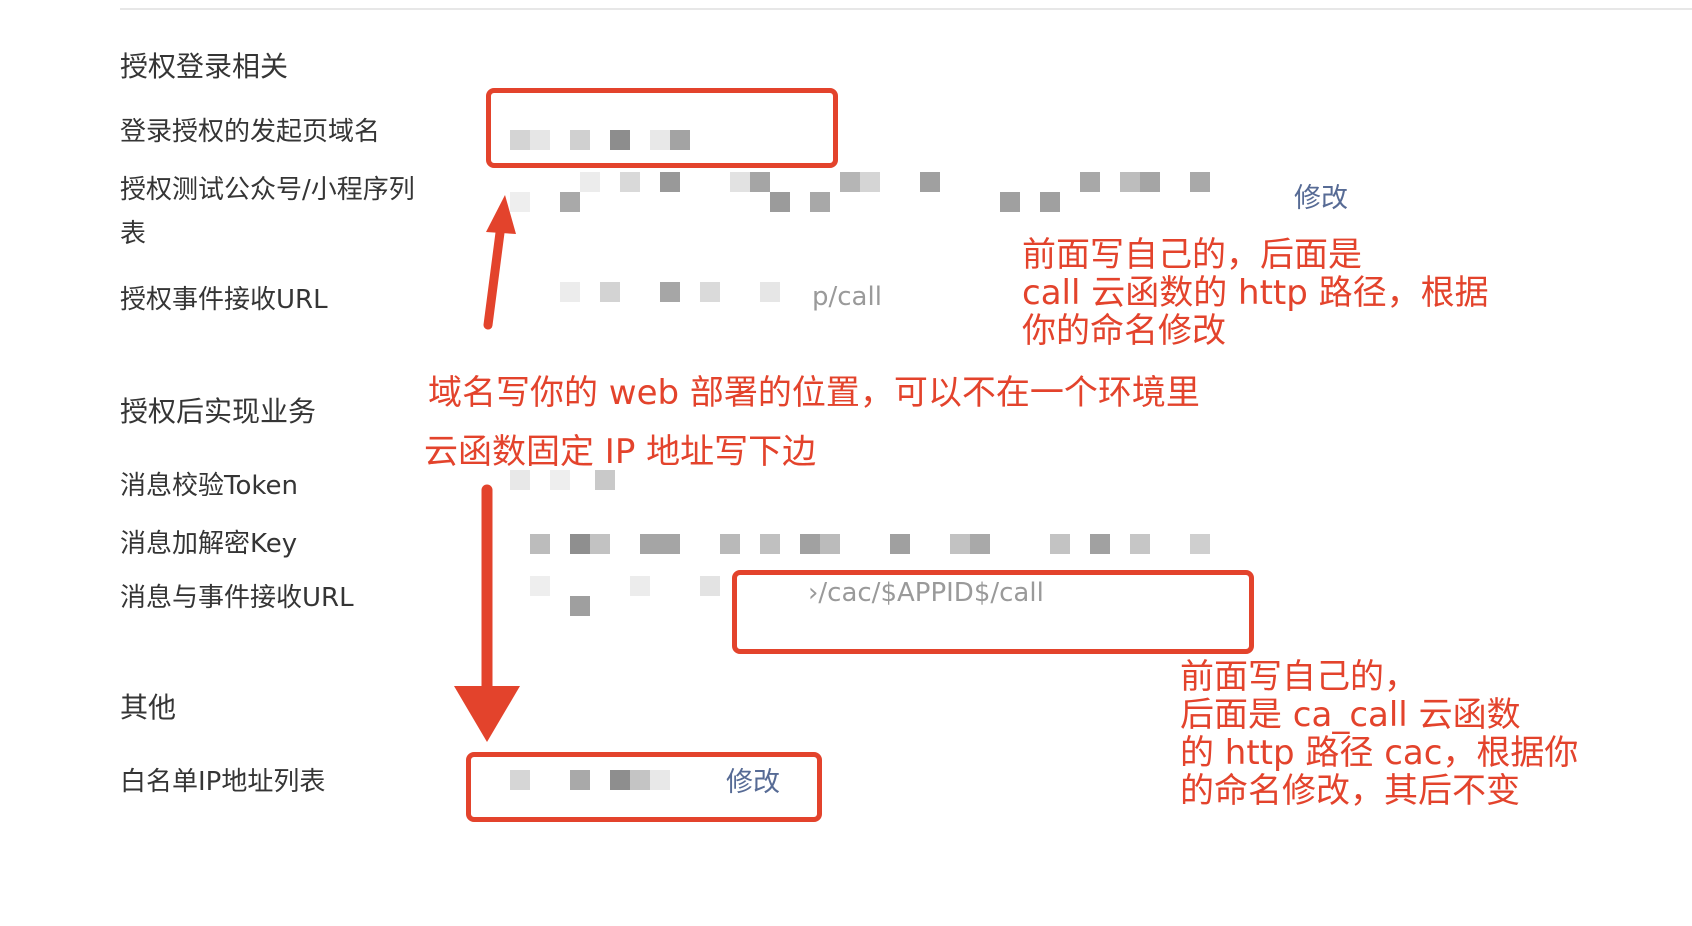 The image size is (1692, 926). I want to click on annotation-ip: 云函数固定 IP 地址写下边, so click(620, 452).